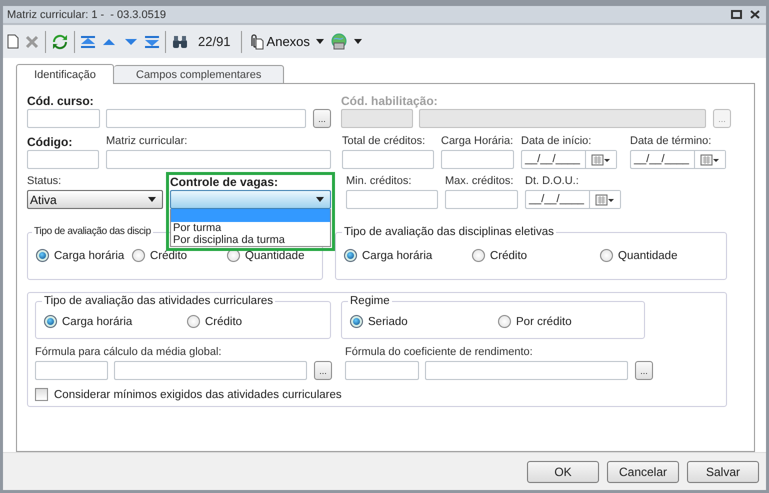  I want to click on tab: Identificação, so click(65, 74).